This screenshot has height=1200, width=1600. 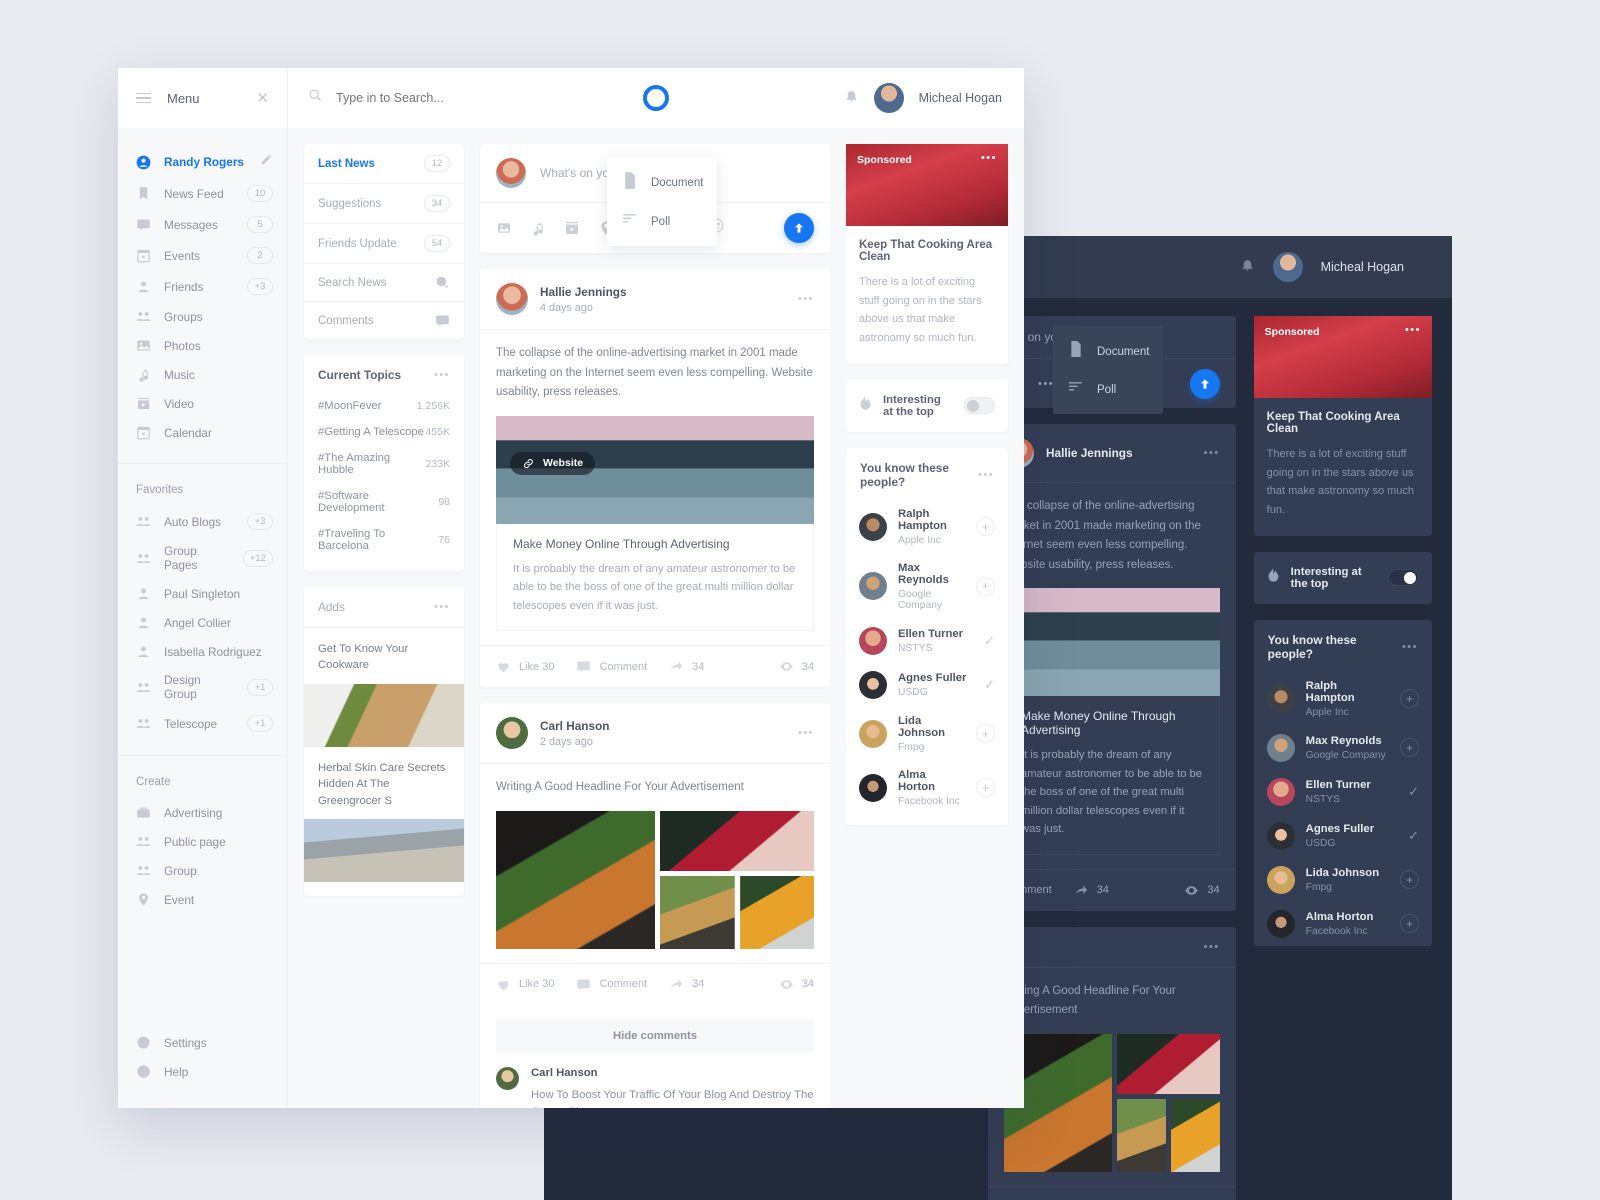 What do you see at coordinates (202, 403) in the screenshot?
I see `sidebar-item-video: Video` at bounding box center [202, 403].